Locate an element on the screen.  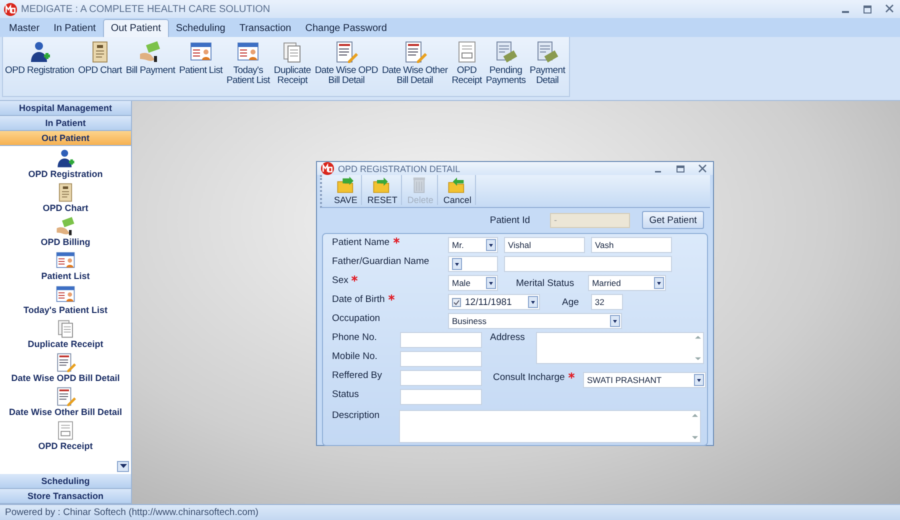
sidebar-item: Today's Patient List is located at coordinates (66, 299).